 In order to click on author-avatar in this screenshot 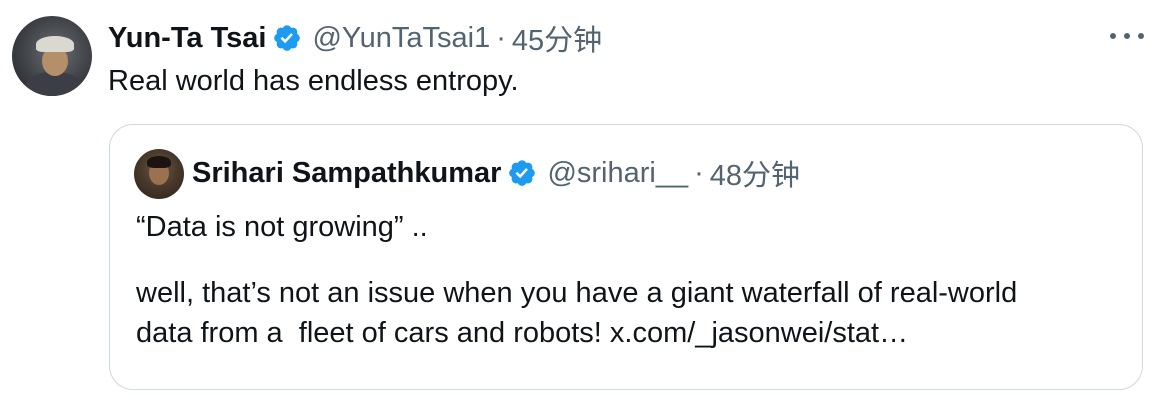, I will do `click(52, 56)`.